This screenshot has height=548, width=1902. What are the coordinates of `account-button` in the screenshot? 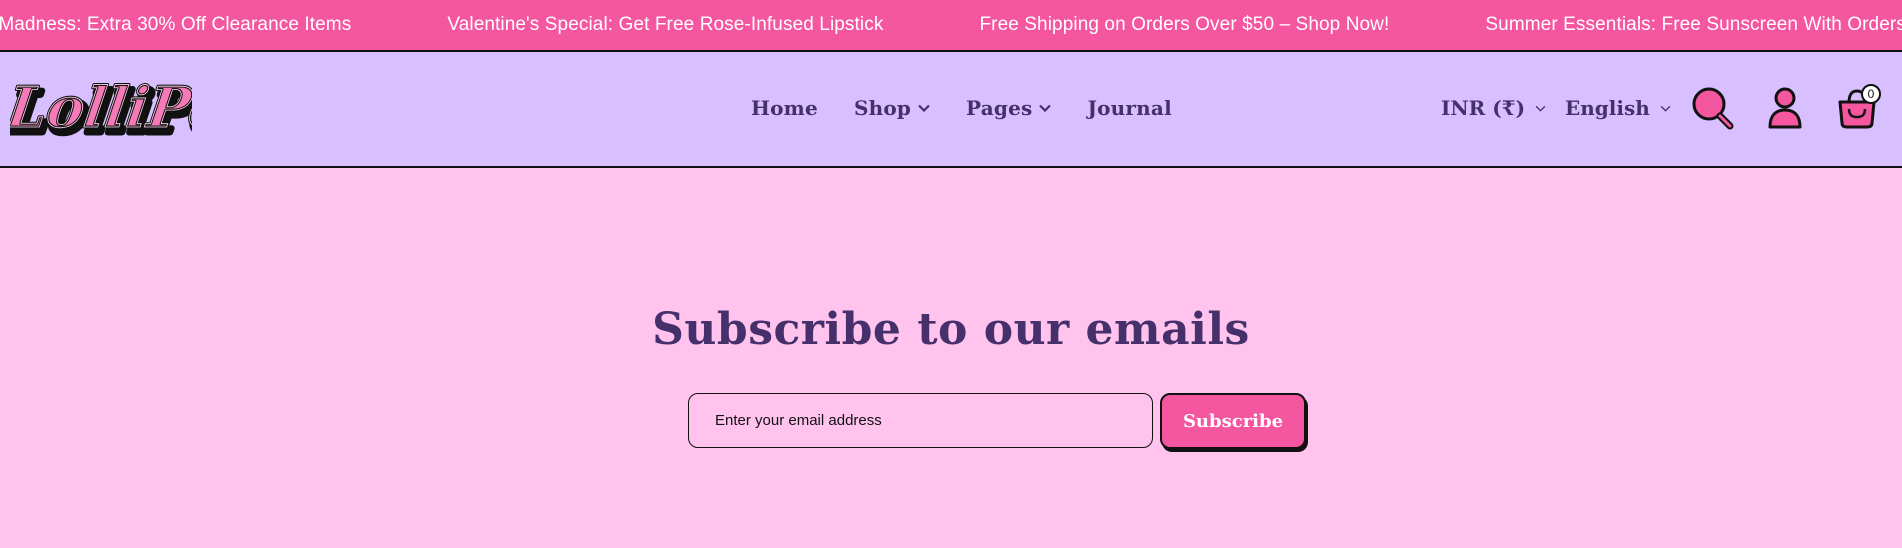 It's located at (1785, 108).